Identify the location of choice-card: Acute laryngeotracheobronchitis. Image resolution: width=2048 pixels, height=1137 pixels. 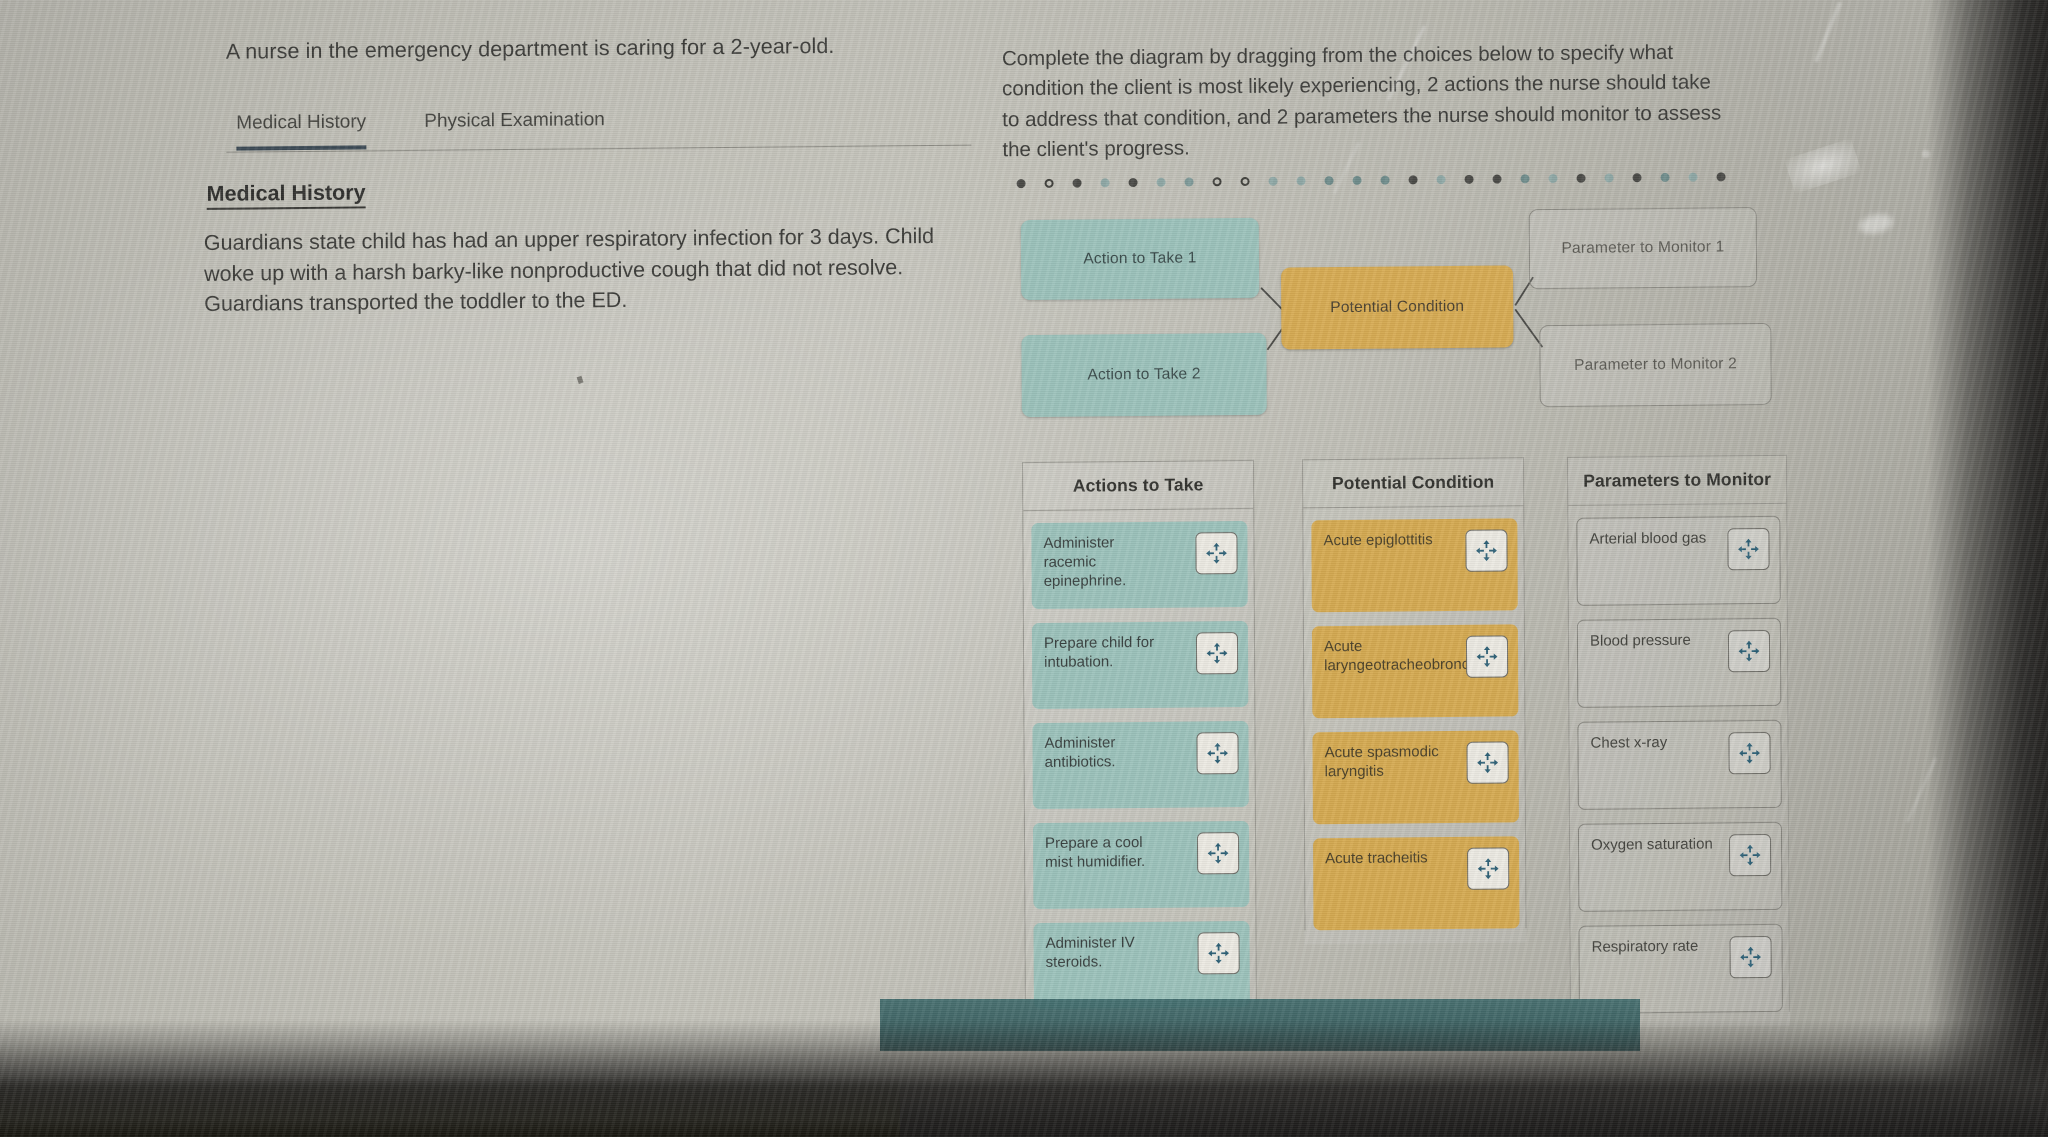
(1415, 671).